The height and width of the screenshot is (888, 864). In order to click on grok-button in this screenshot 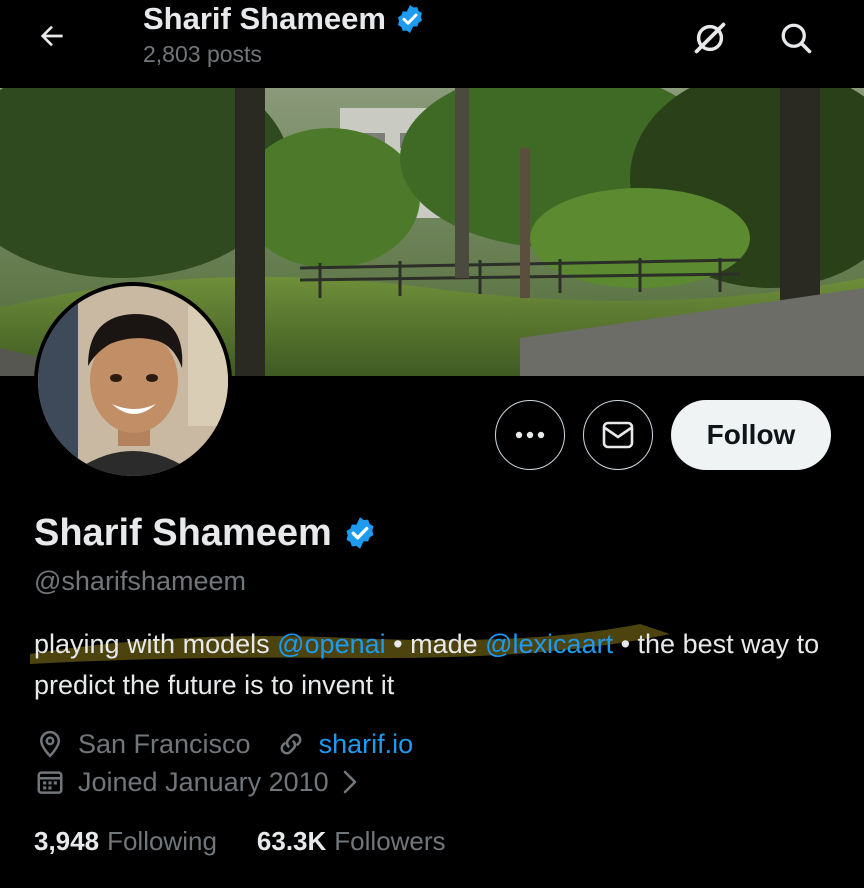, I will do `click(710, 38)`.